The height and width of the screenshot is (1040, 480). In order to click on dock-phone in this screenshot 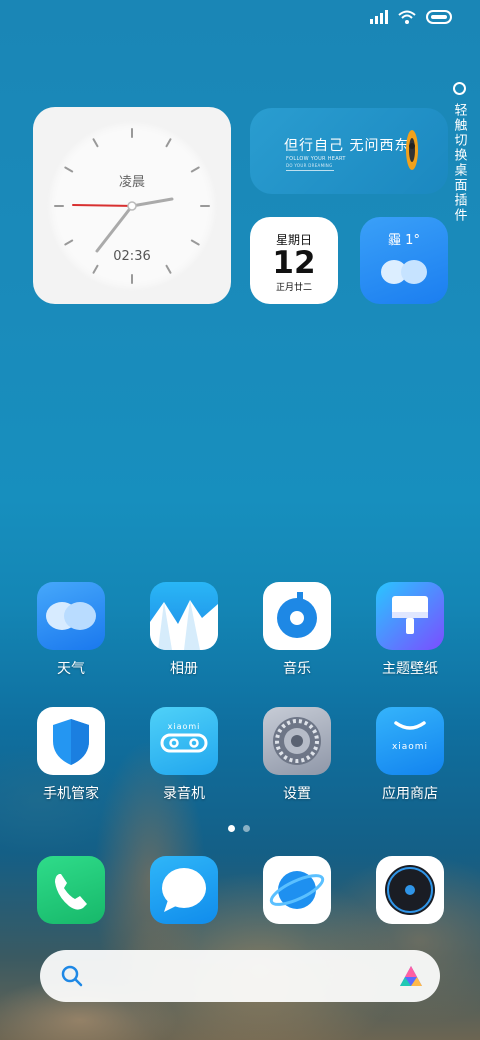, I will do `click(71, 890)`.